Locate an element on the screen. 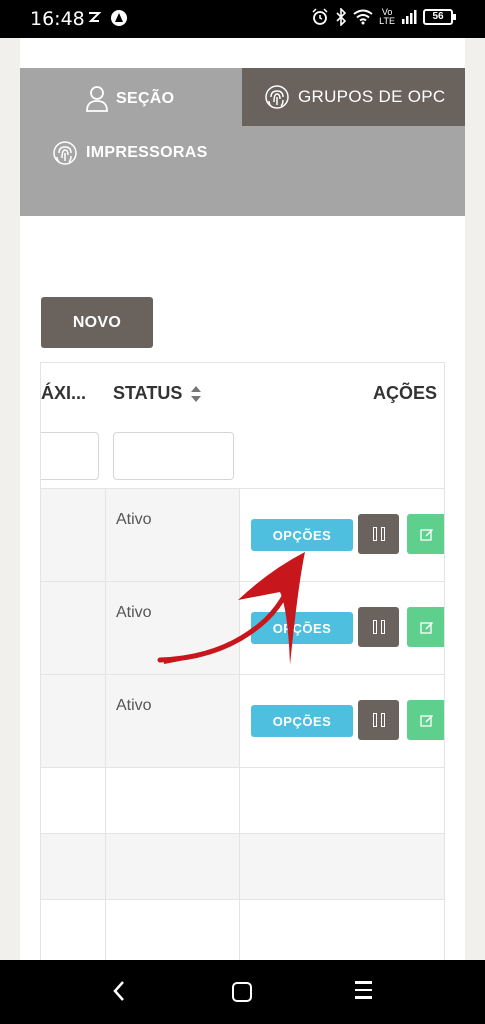  alarm-icon is located at coordinates (320, 16).